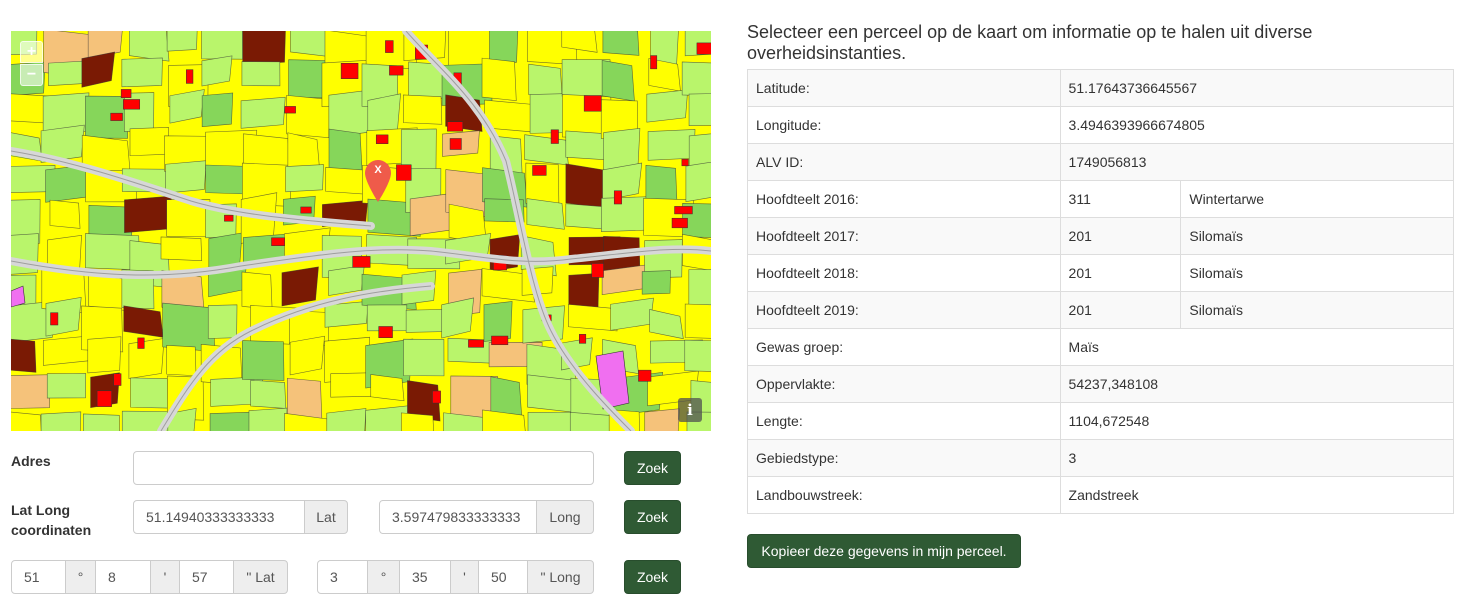  I want to click on lat-minutes-input, so click(123, 577).